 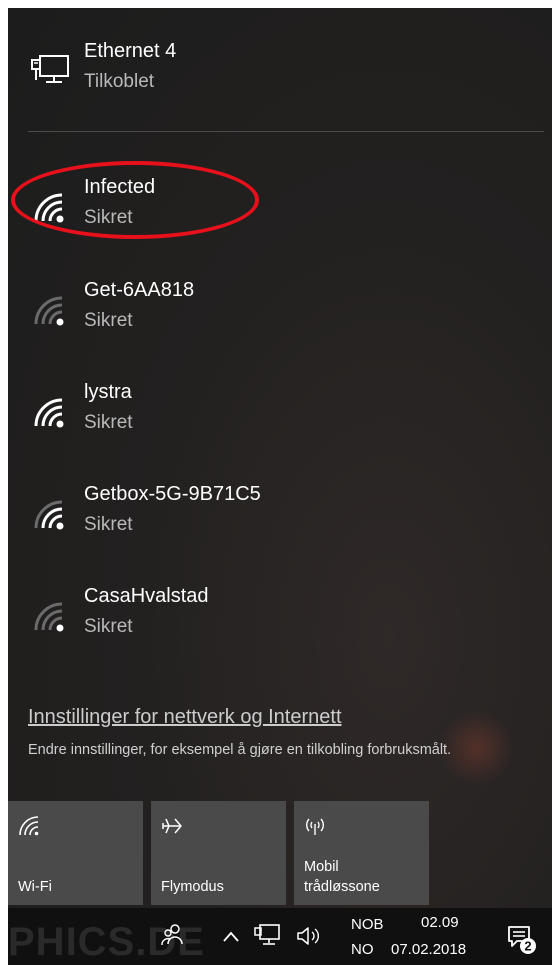 I want to click on network-name: Getbox-5G-9B71C5, so click(x=172, y=494).